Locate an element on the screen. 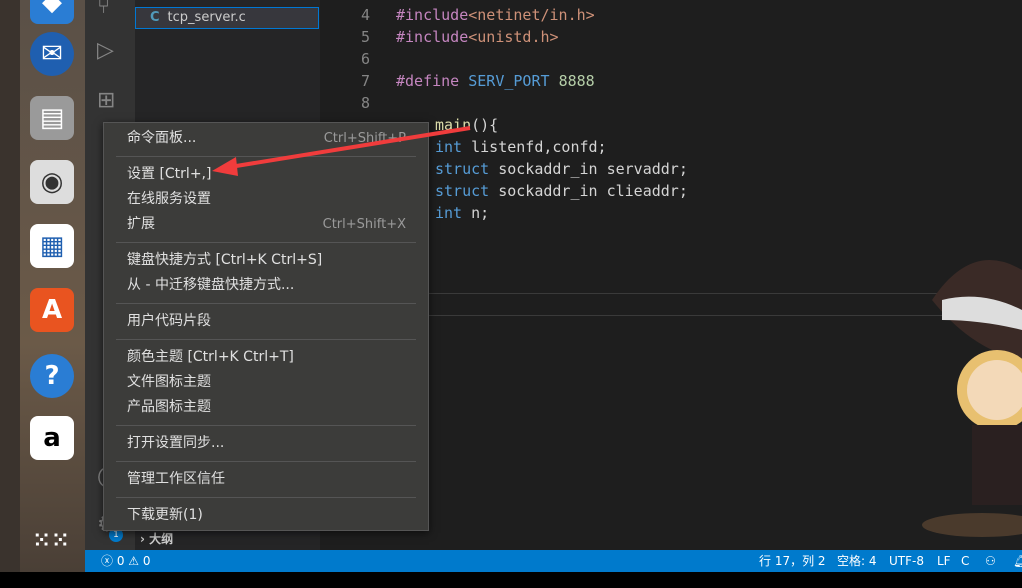  code-token: (){ is located at coordinates (485, 125).